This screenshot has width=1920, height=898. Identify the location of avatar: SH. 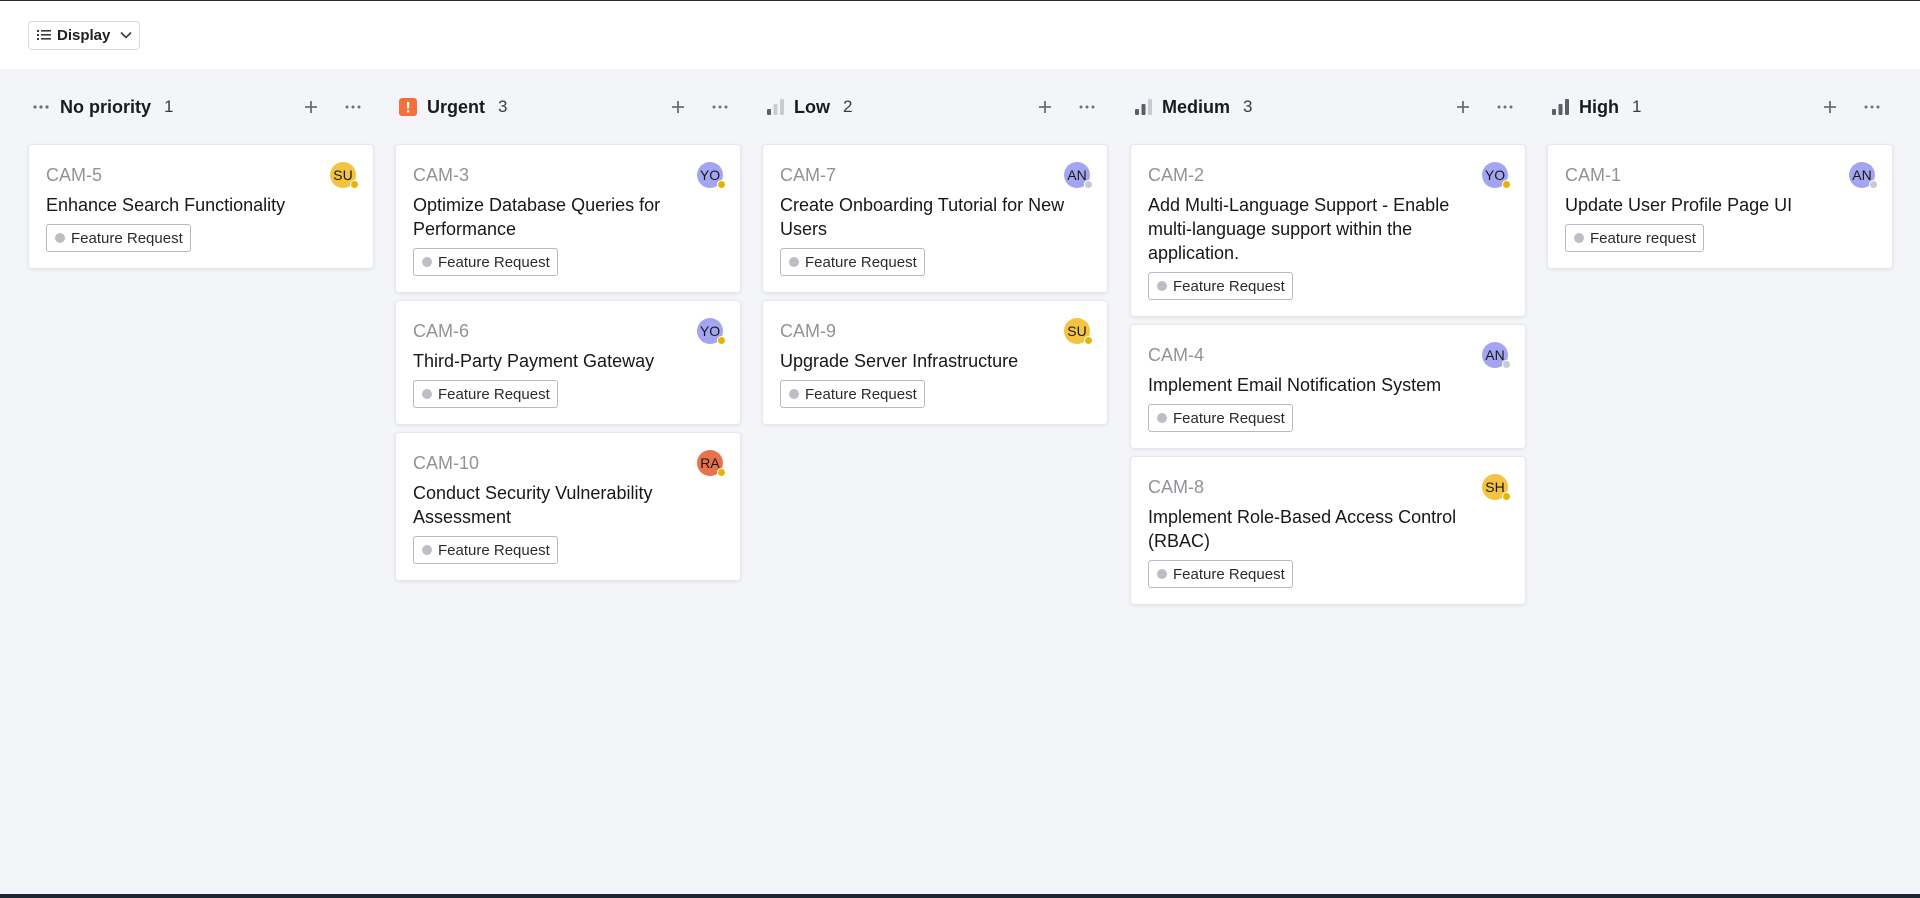
(1496, 487).